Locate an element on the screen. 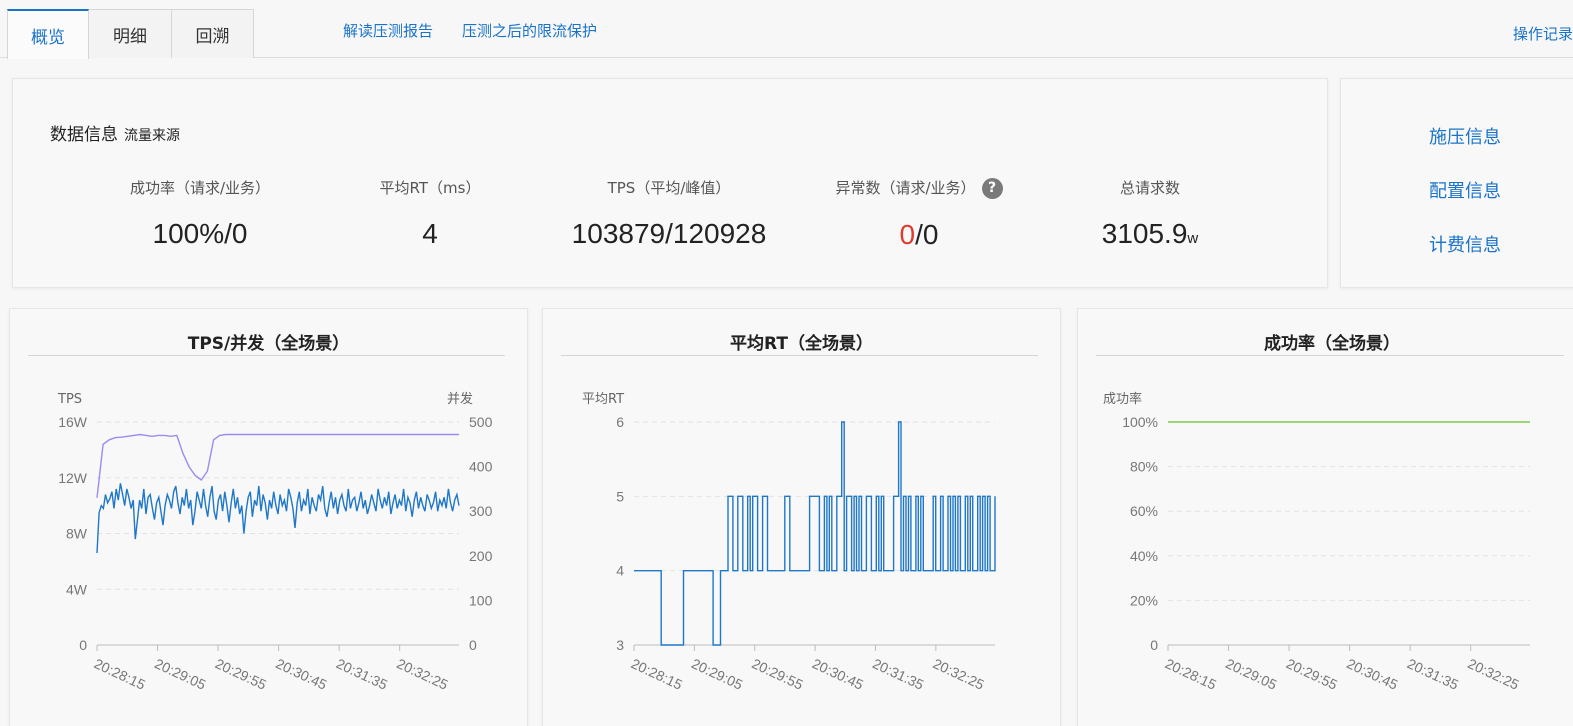 This screenshot has height=726, width=1573. config-info-link: 配置信息 is located at coordinates (1465, 190).